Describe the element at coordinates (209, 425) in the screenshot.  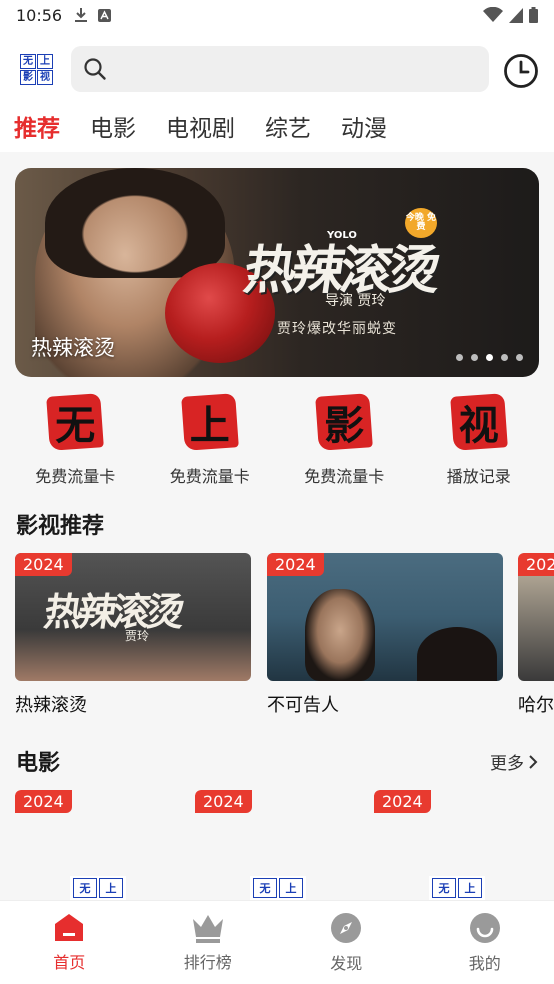
I see `quick-glyph: 上` at that location.